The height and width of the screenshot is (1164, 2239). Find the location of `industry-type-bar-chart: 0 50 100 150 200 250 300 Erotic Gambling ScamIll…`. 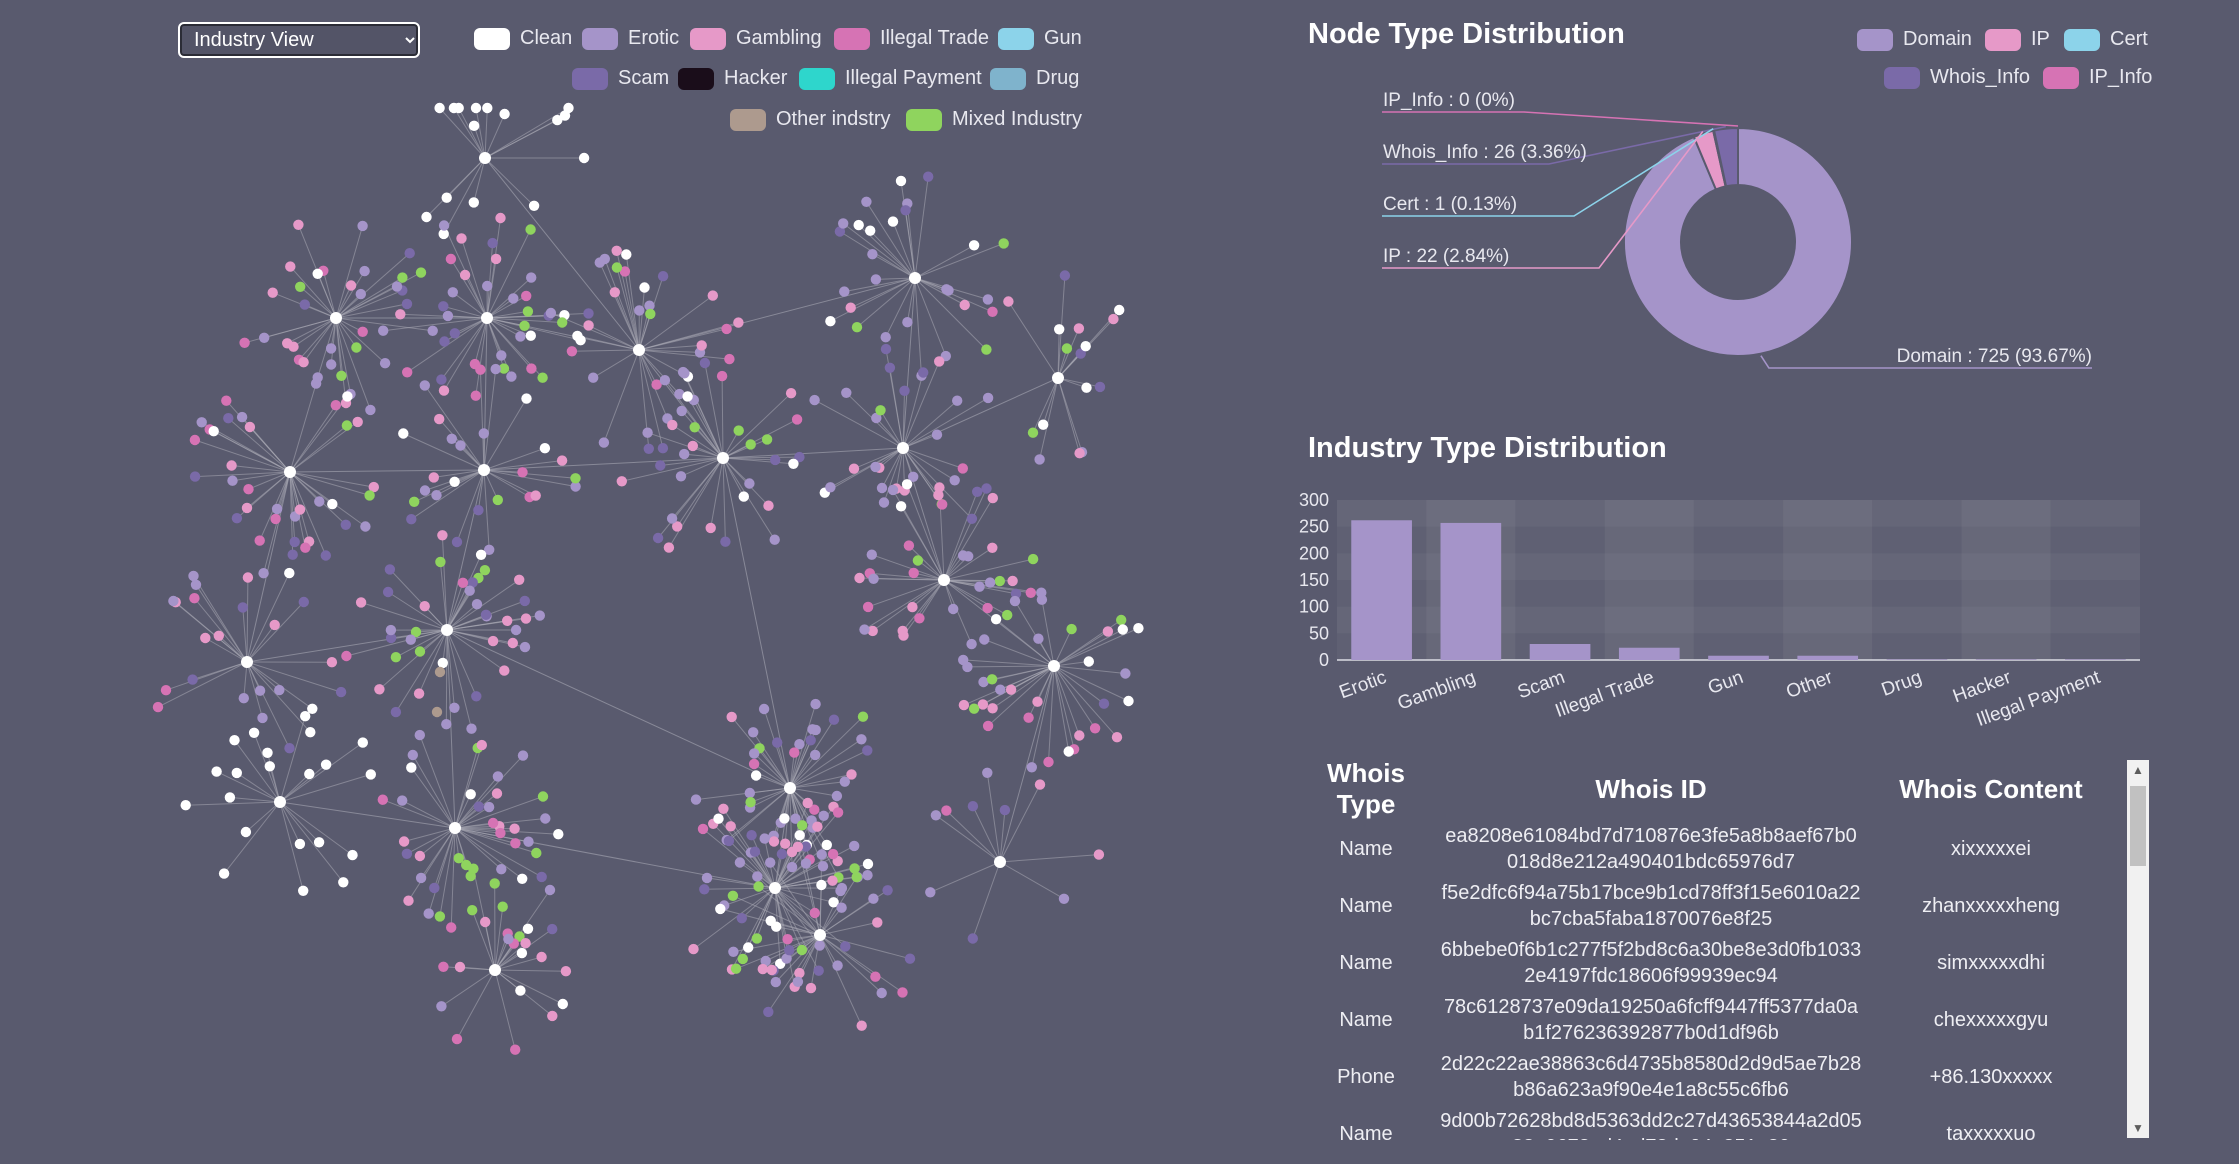

industry-type-bar-chart: 0 50 100 150 200 250 300 Erotic Gambling ScamIll… is located at coordinates (1725, 615).